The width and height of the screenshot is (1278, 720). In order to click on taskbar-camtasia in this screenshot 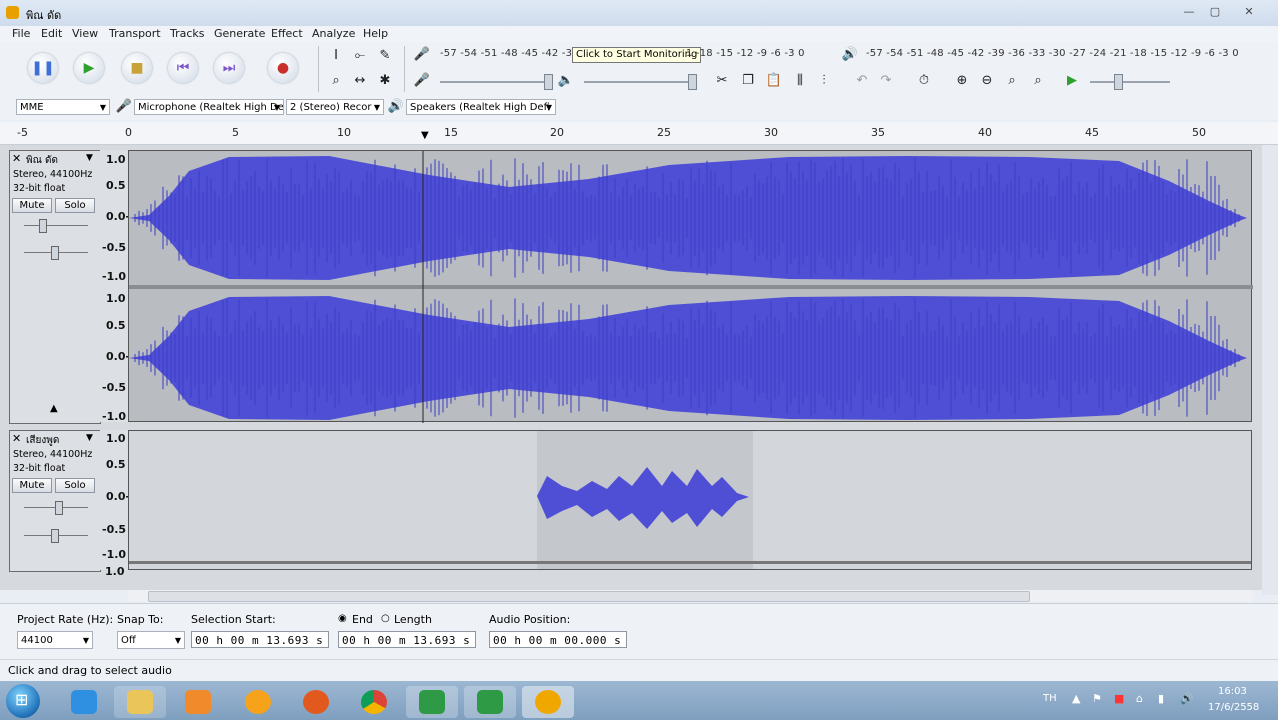, I will do `click(432, 702)`.